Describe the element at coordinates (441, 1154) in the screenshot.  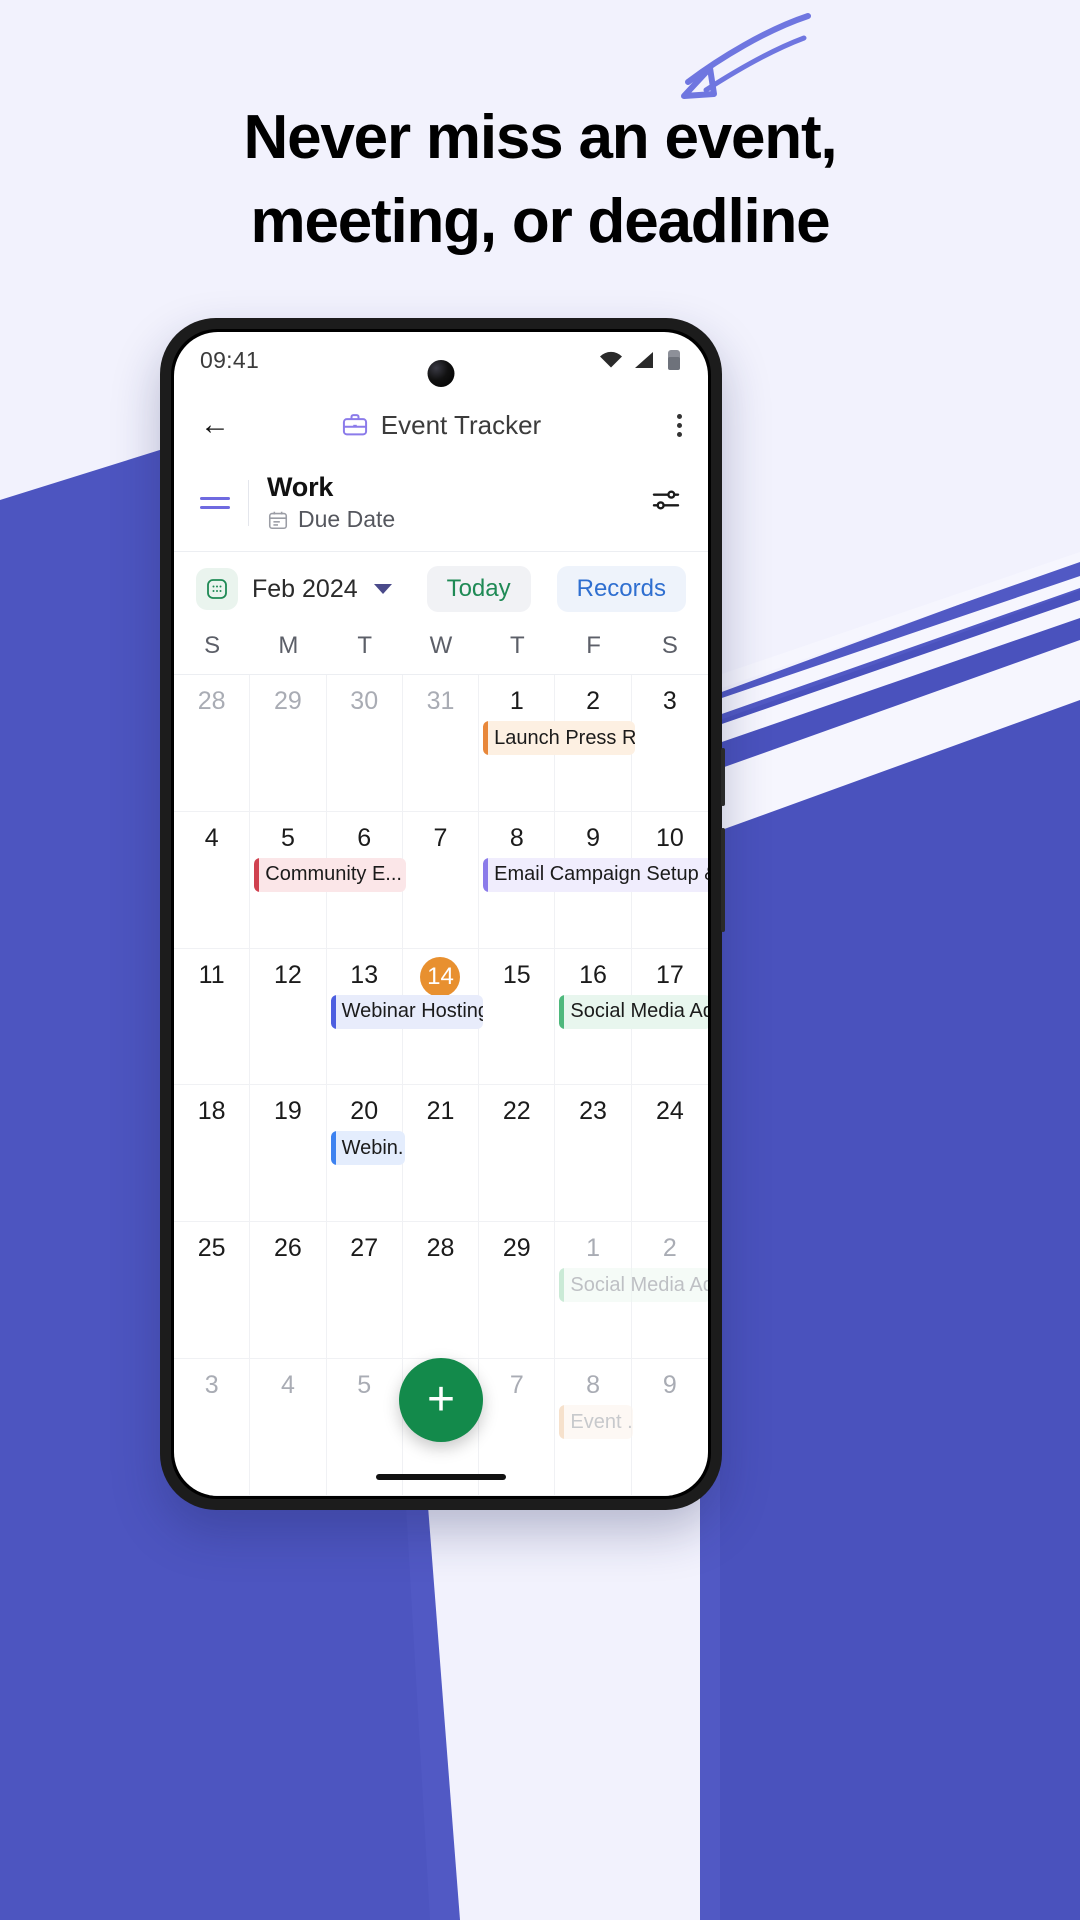
I see `calendar-day-cell: 21` at that location.